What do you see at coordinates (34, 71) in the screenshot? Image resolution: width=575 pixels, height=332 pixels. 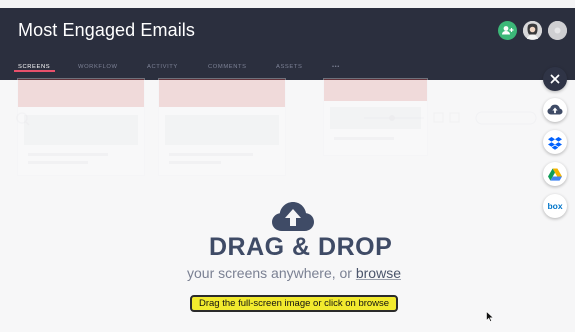 I see `active-tab-indicator` at bounding box center [34, 71].